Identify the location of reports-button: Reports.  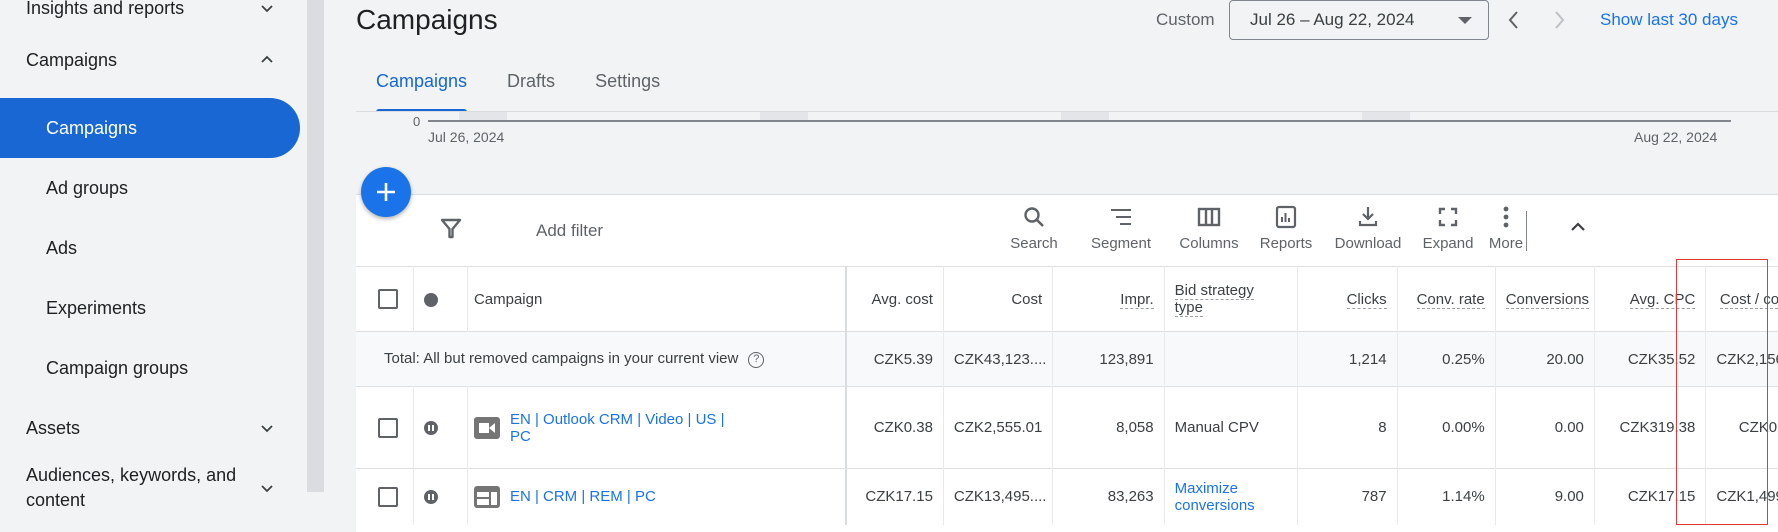
(1286, 228).